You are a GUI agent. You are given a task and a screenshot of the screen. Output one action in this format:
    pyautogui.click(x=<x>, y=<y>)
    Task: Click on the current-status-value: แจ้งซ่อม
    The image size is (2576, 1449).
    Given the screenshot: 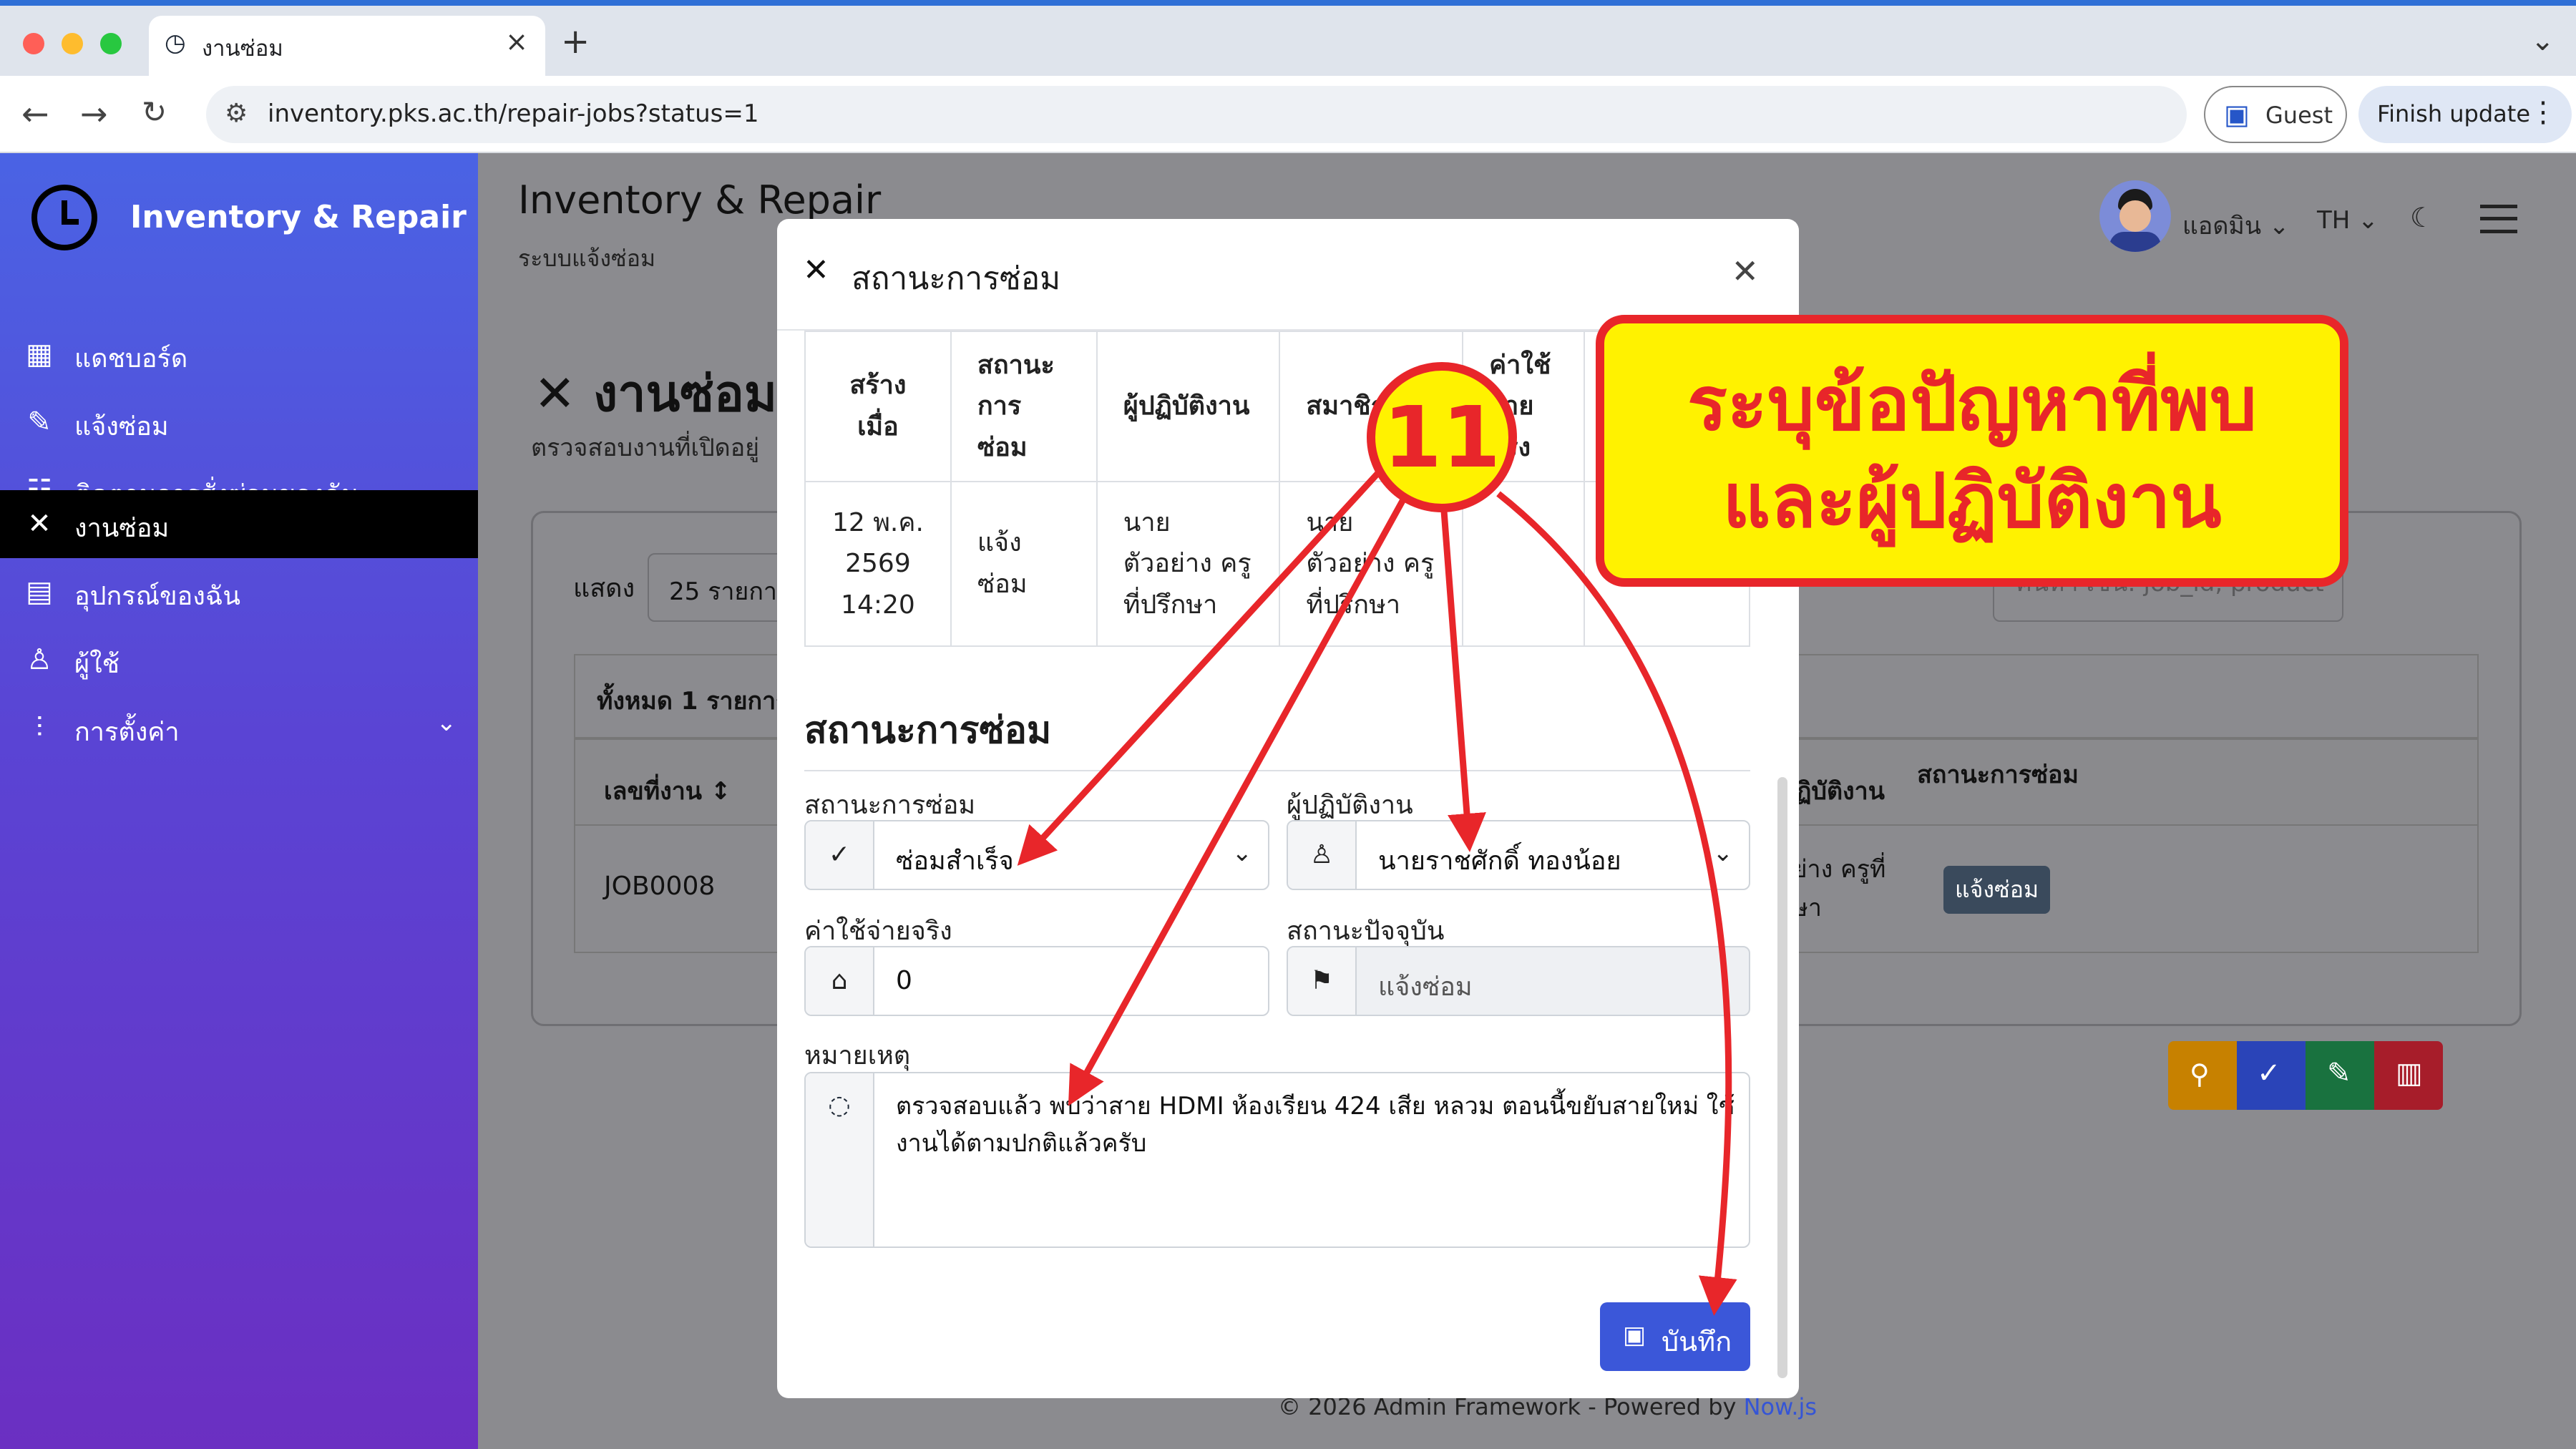 What is the action you would take?
    pyautogui.click(x=1425, y=987)
    